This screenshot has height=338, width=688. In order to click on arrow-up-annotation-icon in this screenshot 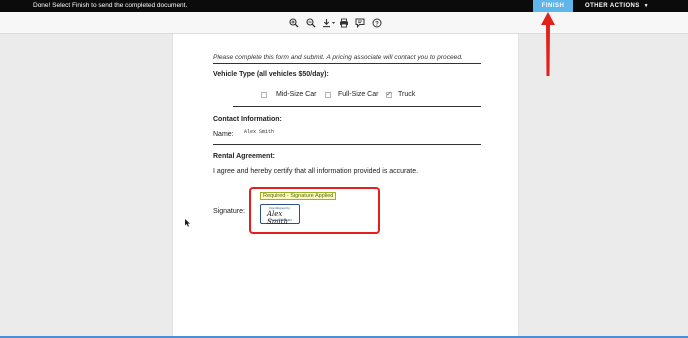, I will do `click(548, 44)`.